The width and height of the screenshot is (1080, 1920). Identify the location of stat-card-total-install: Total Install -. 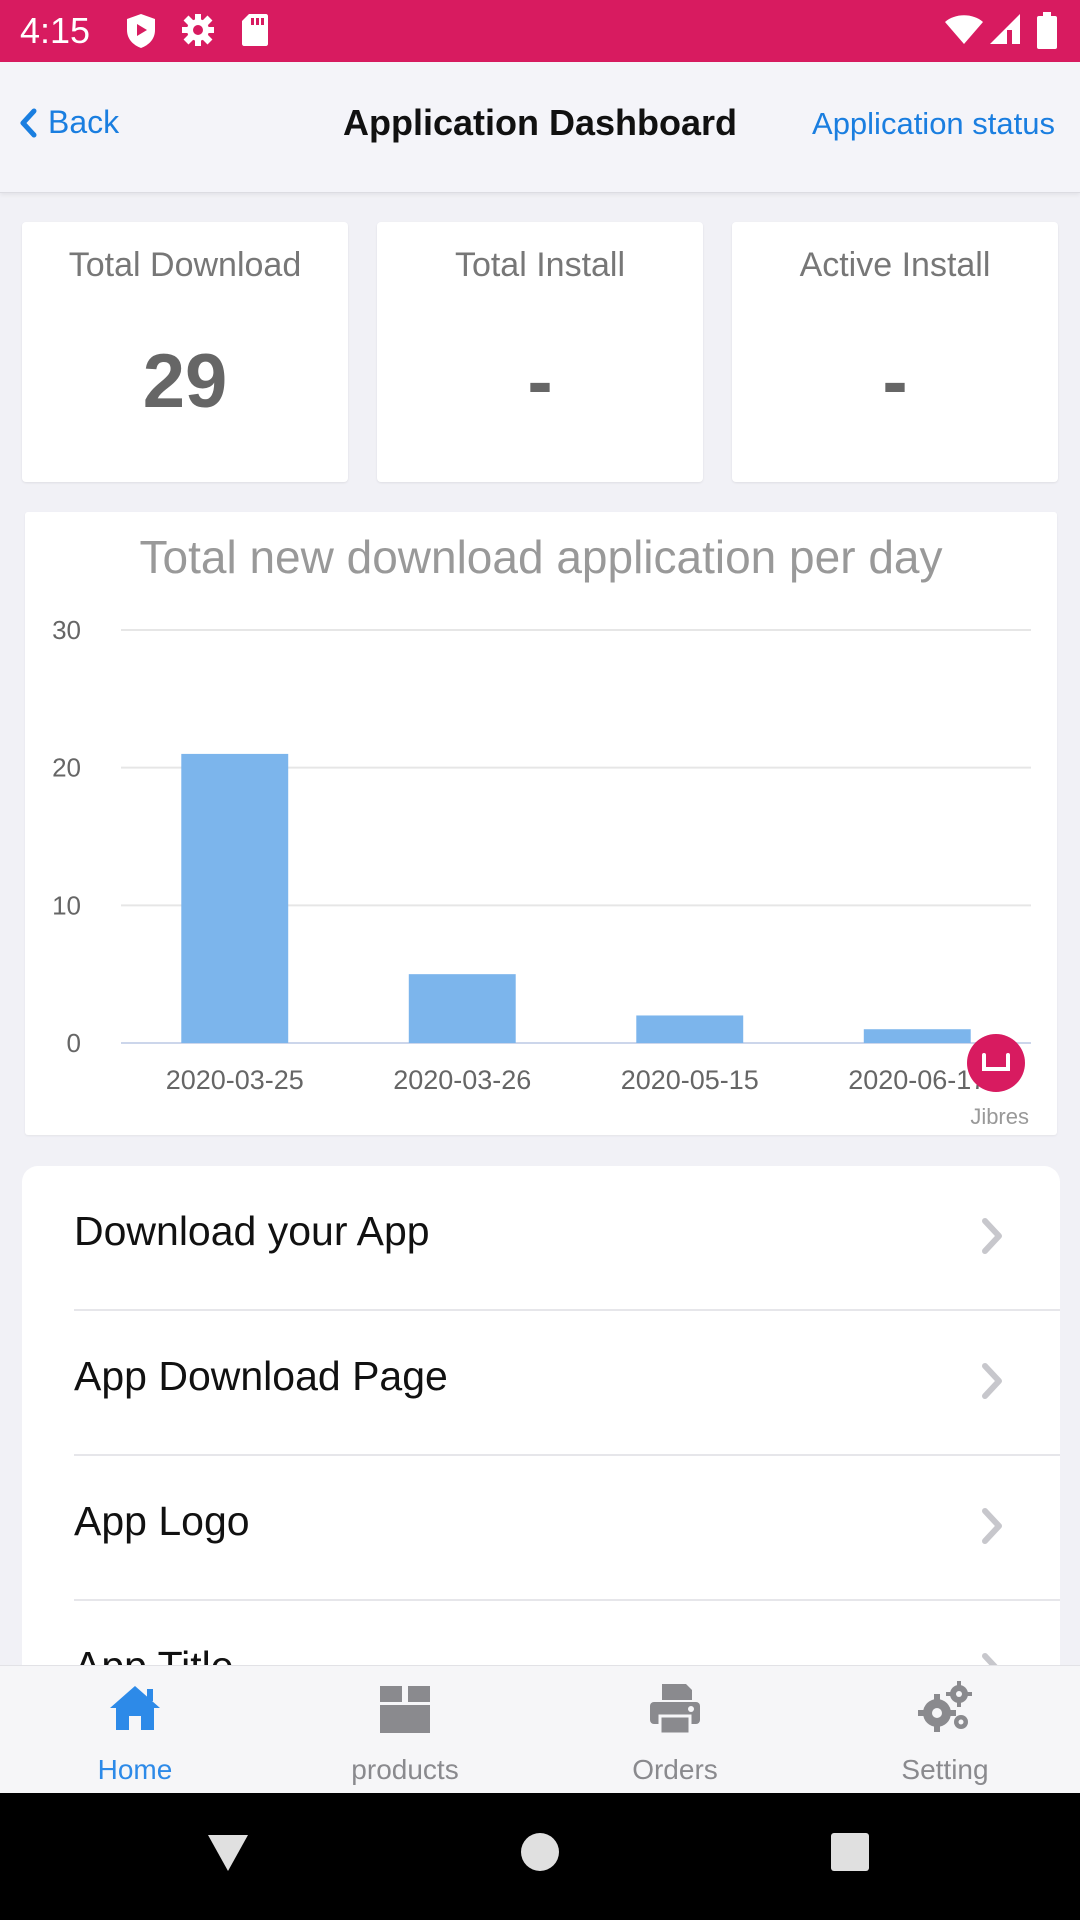
(540, 352).